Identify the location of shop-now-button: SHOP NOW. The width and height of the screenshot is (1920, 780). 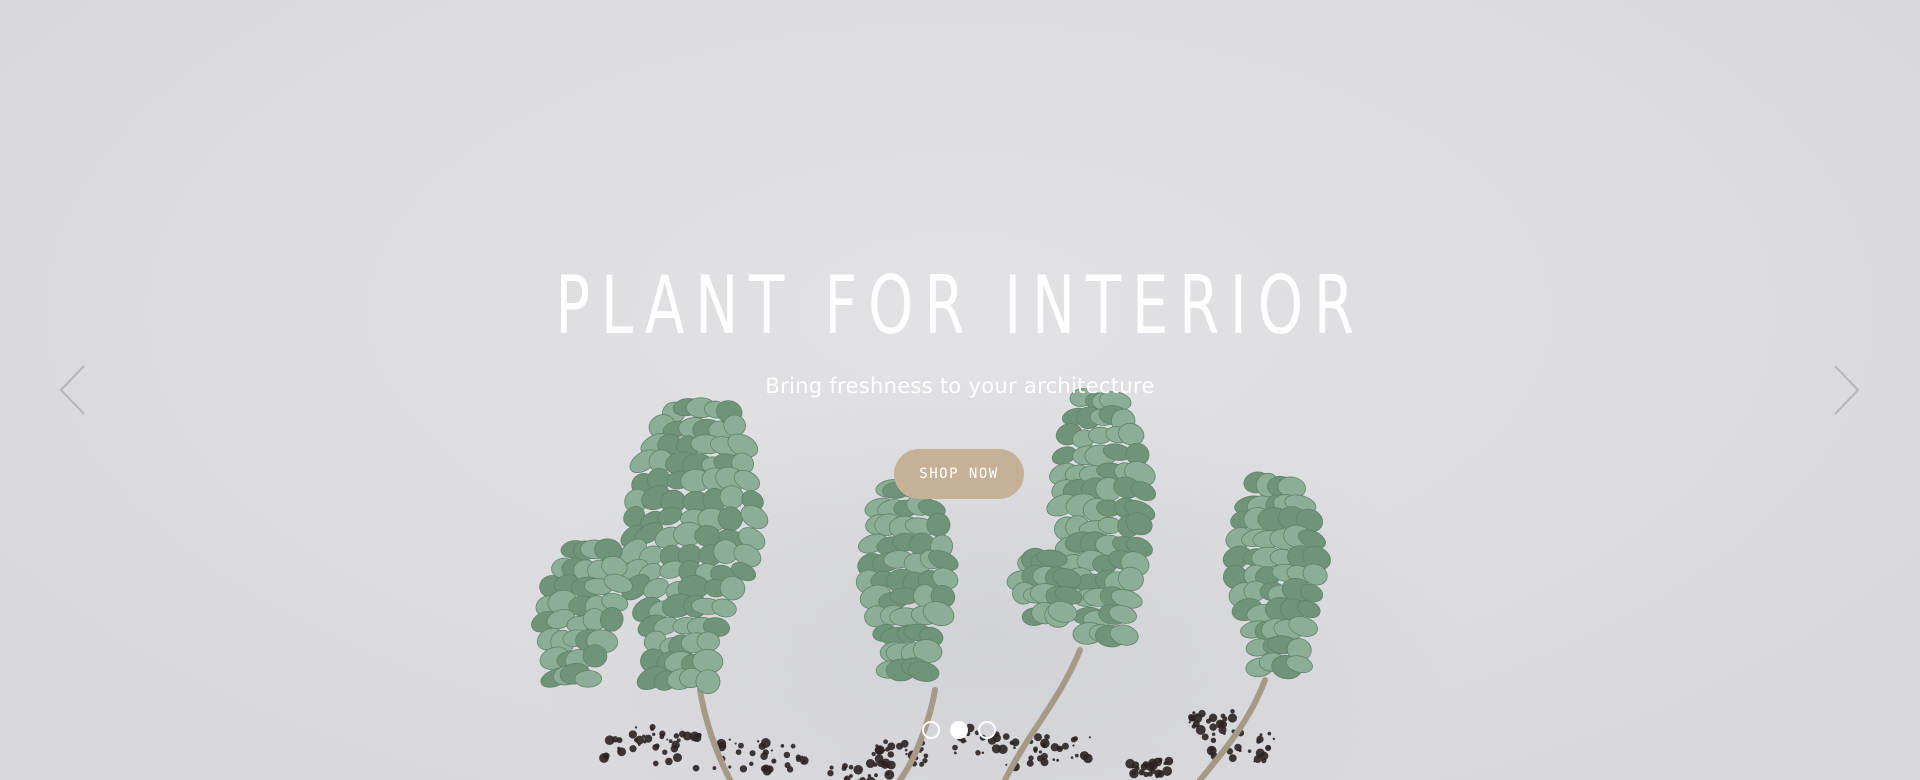
(959, 474).